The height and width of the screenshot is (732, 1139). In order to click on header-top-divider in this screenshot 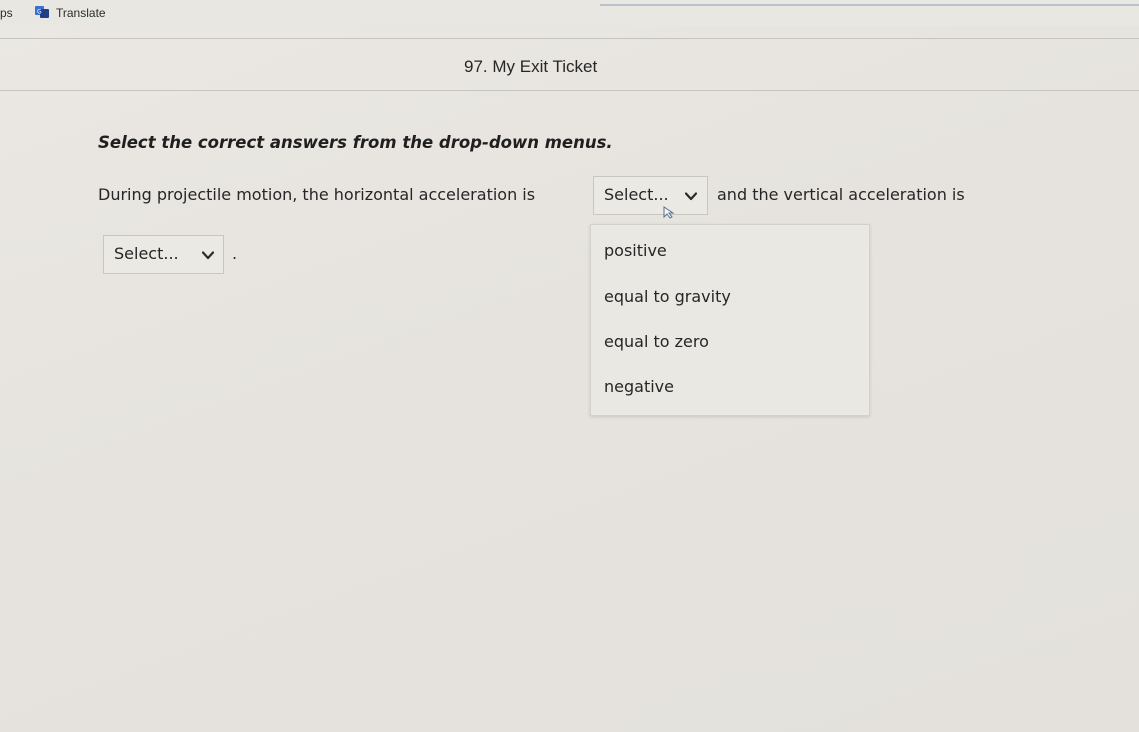, I will do `click(569, 38)`.